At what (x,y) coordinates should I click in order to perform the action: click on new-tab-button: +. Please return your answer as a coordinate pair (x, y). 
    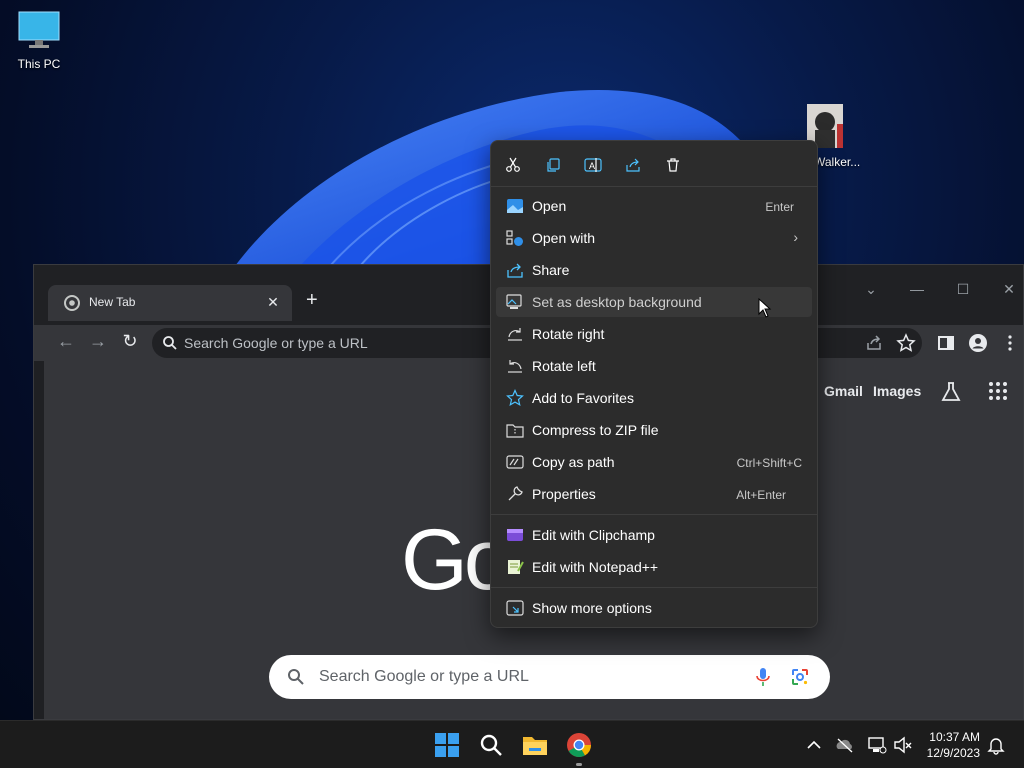
    Looking at the image, I should click on (312, 300).